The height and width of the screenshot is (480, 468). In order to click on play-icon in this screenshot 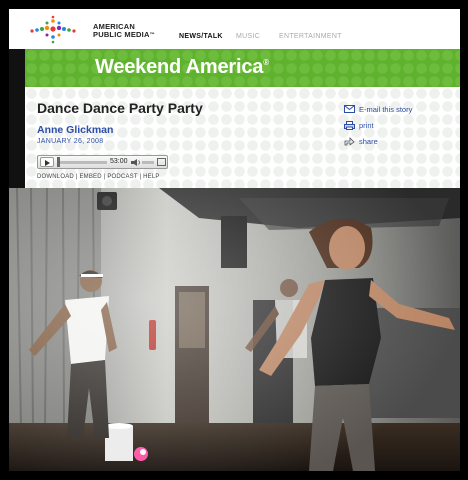, I will do `click(47, 162)`.